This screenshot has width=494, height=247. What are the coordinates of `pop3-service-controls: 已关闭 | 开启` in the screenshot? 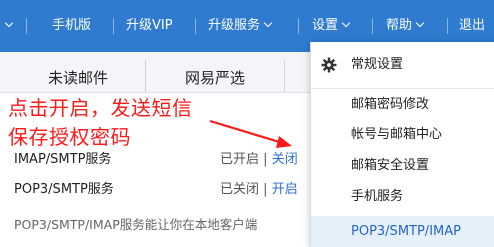 It's located at (259, 187).